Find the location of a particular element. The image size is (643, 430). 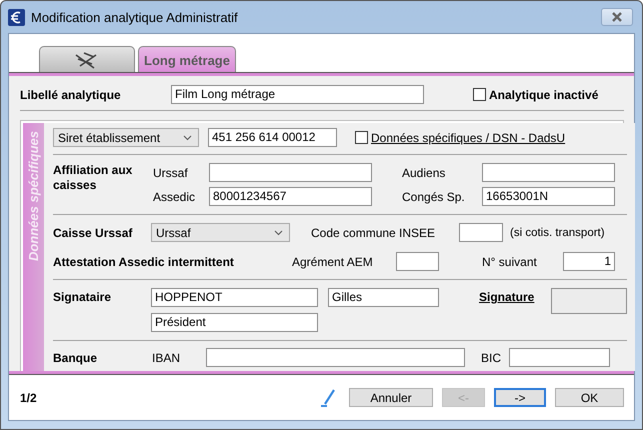

page-counter: 1/2 is located at coordinates (29, 397).